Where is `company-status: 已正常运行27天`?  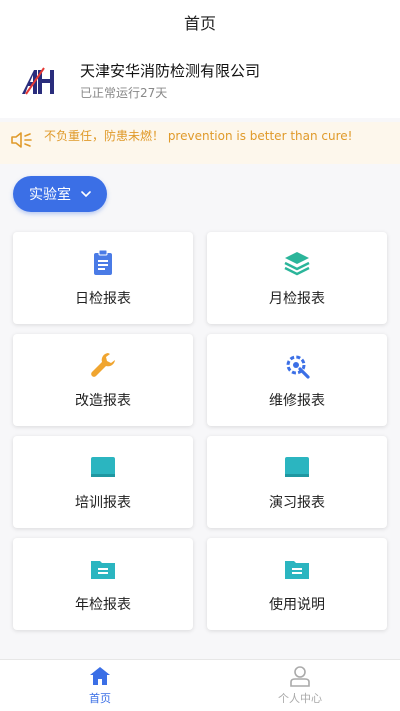
company-status: 已正常运行27天 is located at coordinates (124, 93).